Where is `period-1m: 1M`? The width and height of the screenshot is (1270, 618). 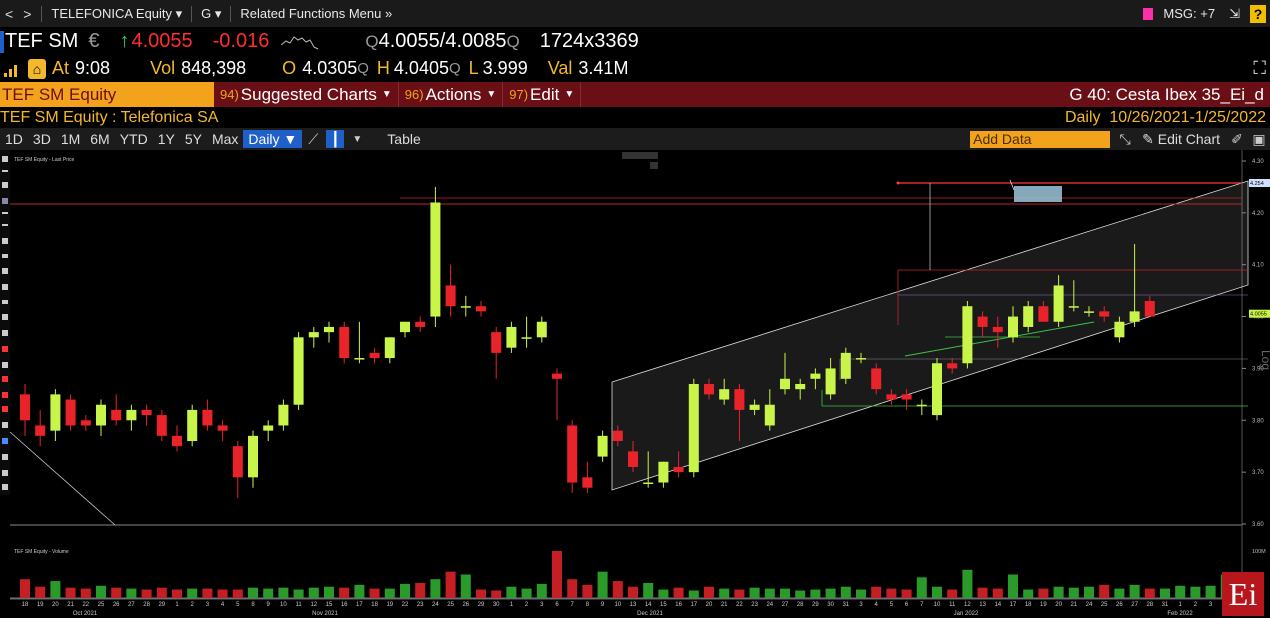
period-1m: 1M is located at coordinates (70, 139).